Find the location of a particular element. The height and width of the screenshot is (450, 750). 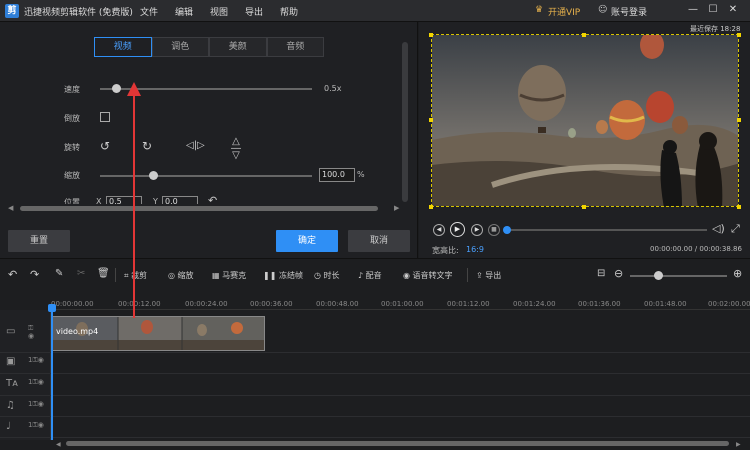

zoom-slider-thumb is located at coordinates (153, 175).